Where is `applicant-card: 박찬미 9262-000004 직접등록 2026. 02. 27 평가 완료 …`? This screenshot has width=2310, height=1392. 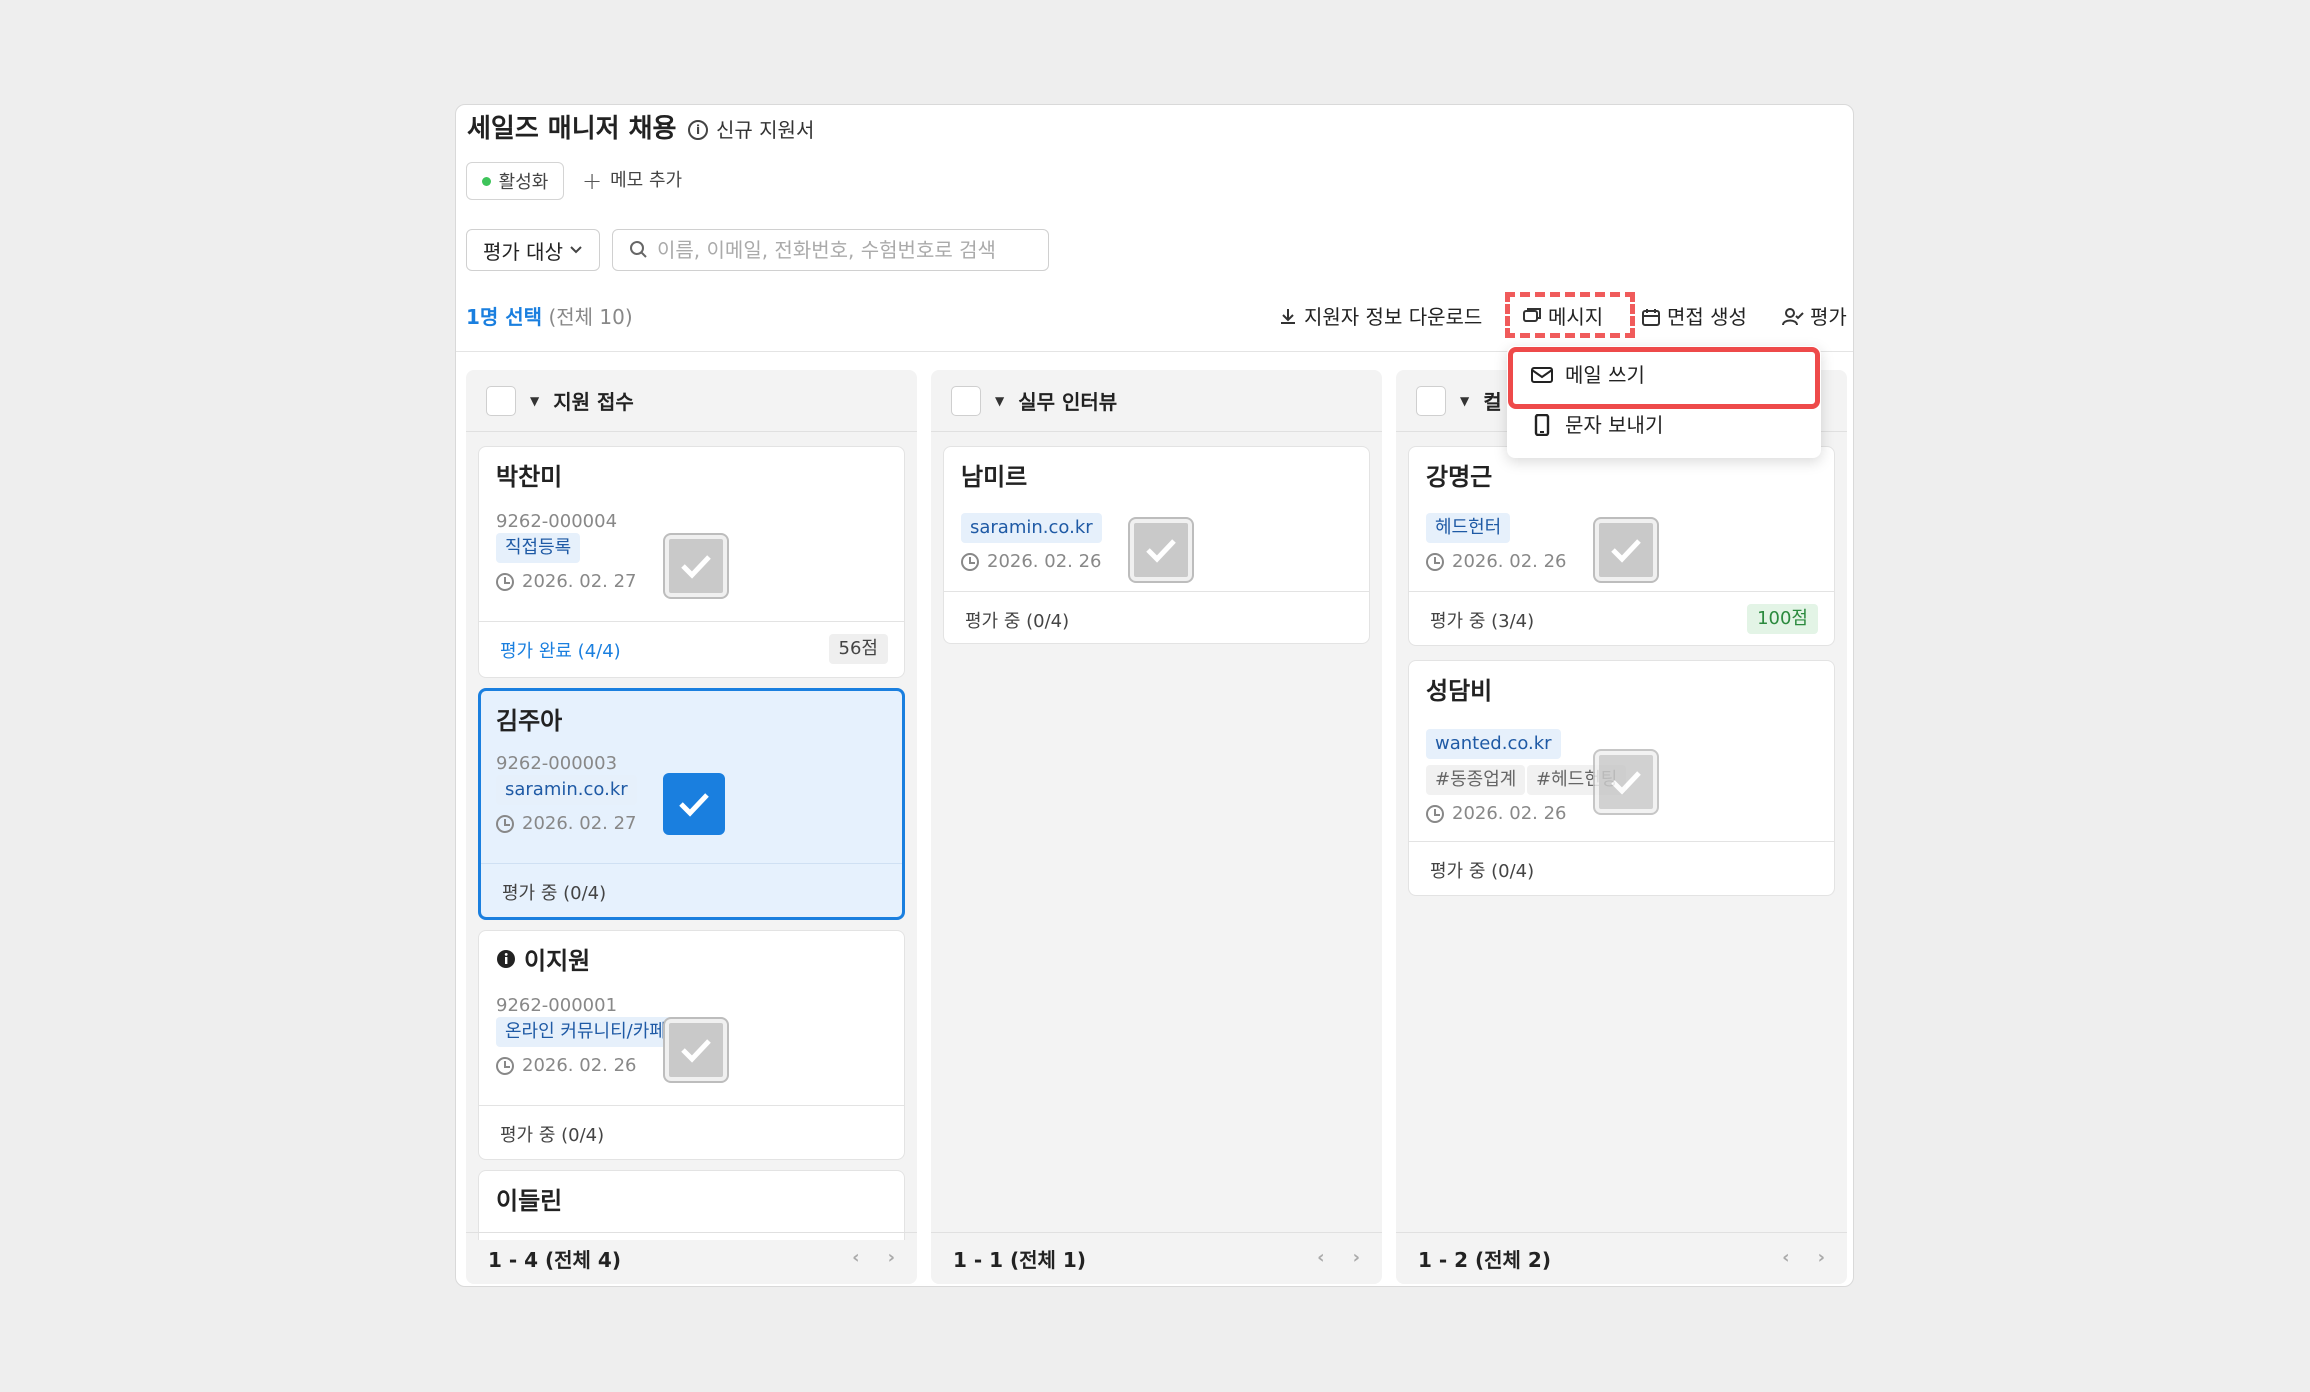
applicant-card: 박찬미 9262-000004 직접등록 2026. 02. 27 평가 완료 … is located at coordinates (691, 562).